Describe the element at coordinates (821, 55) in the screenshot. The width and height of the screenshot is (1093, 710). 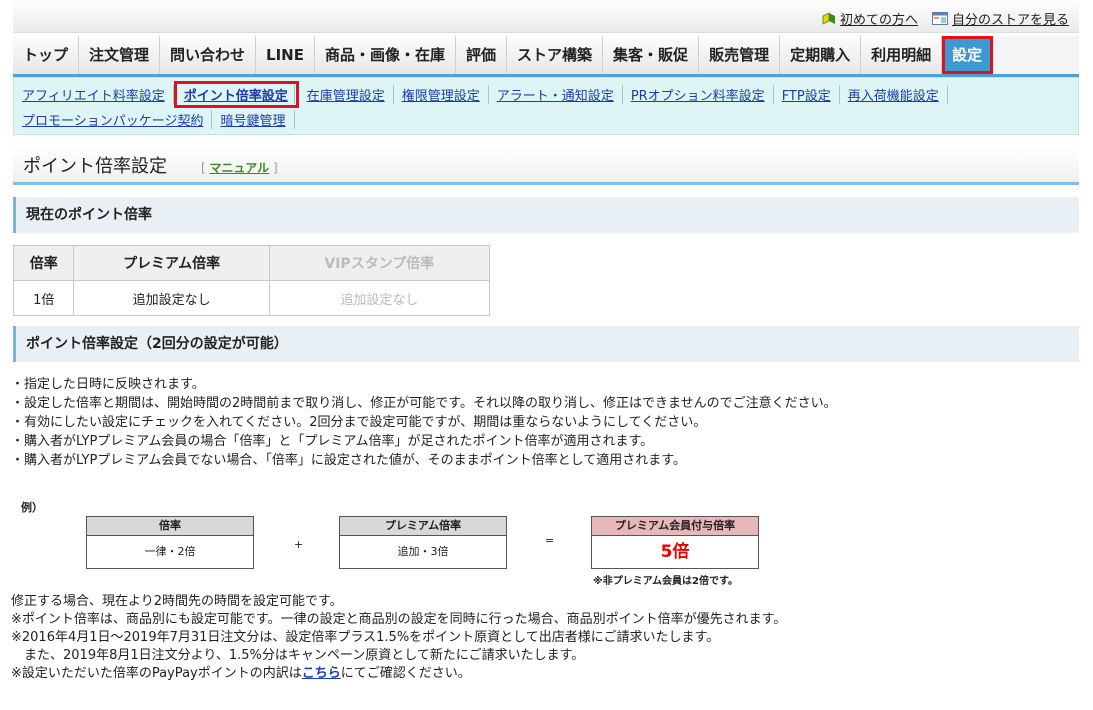
I see `tab-subscription: 定期購入` at that location.